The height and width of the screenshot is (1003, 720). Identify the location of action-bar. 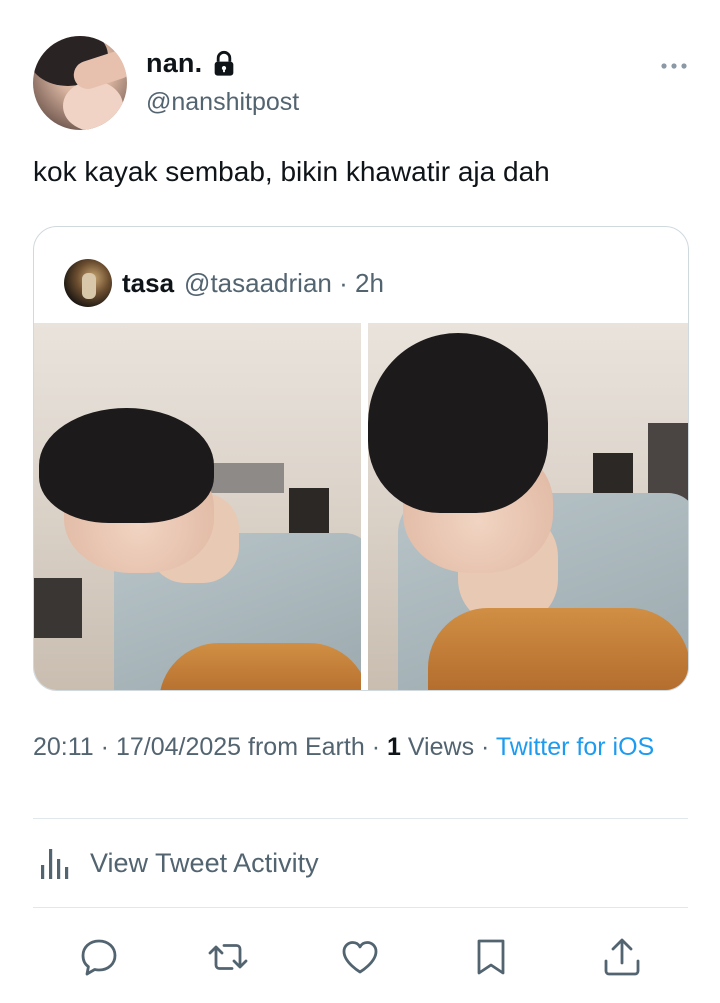
(360, 957).